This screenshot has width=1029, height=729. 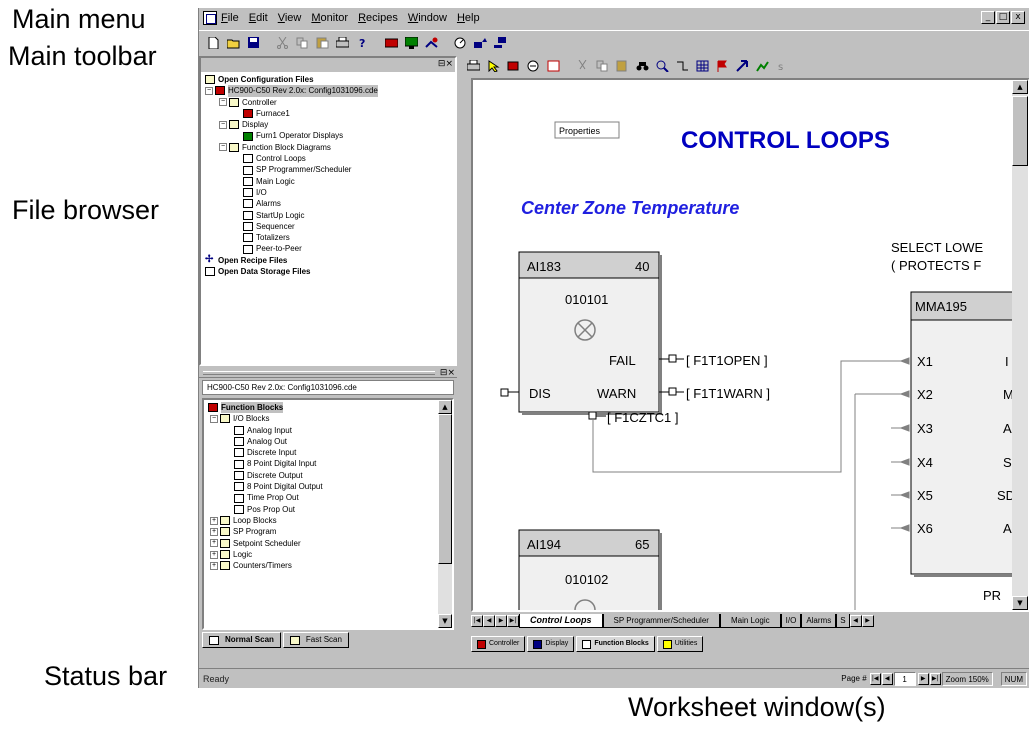 I want to click on block-item: 8 Point Digital Input, so click(x=322, y=463).